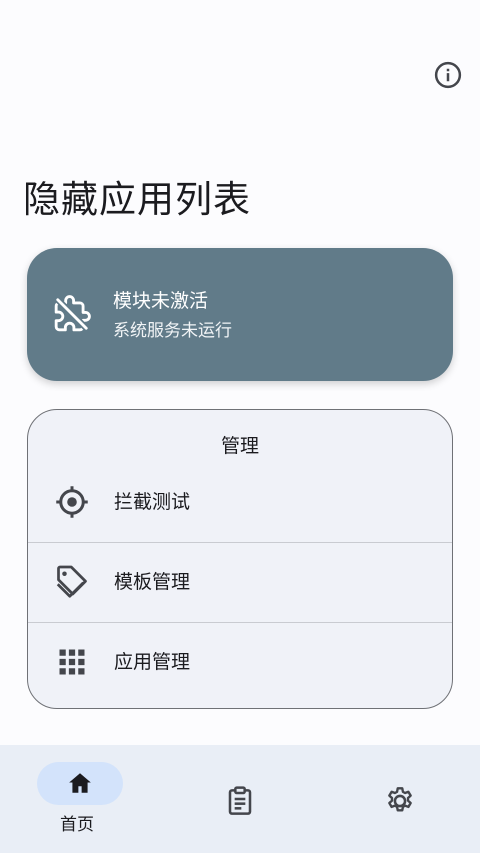 Image resolution: width=480 pixels, height=853 pixels. I want to click on info-icon, so click(448, 75).